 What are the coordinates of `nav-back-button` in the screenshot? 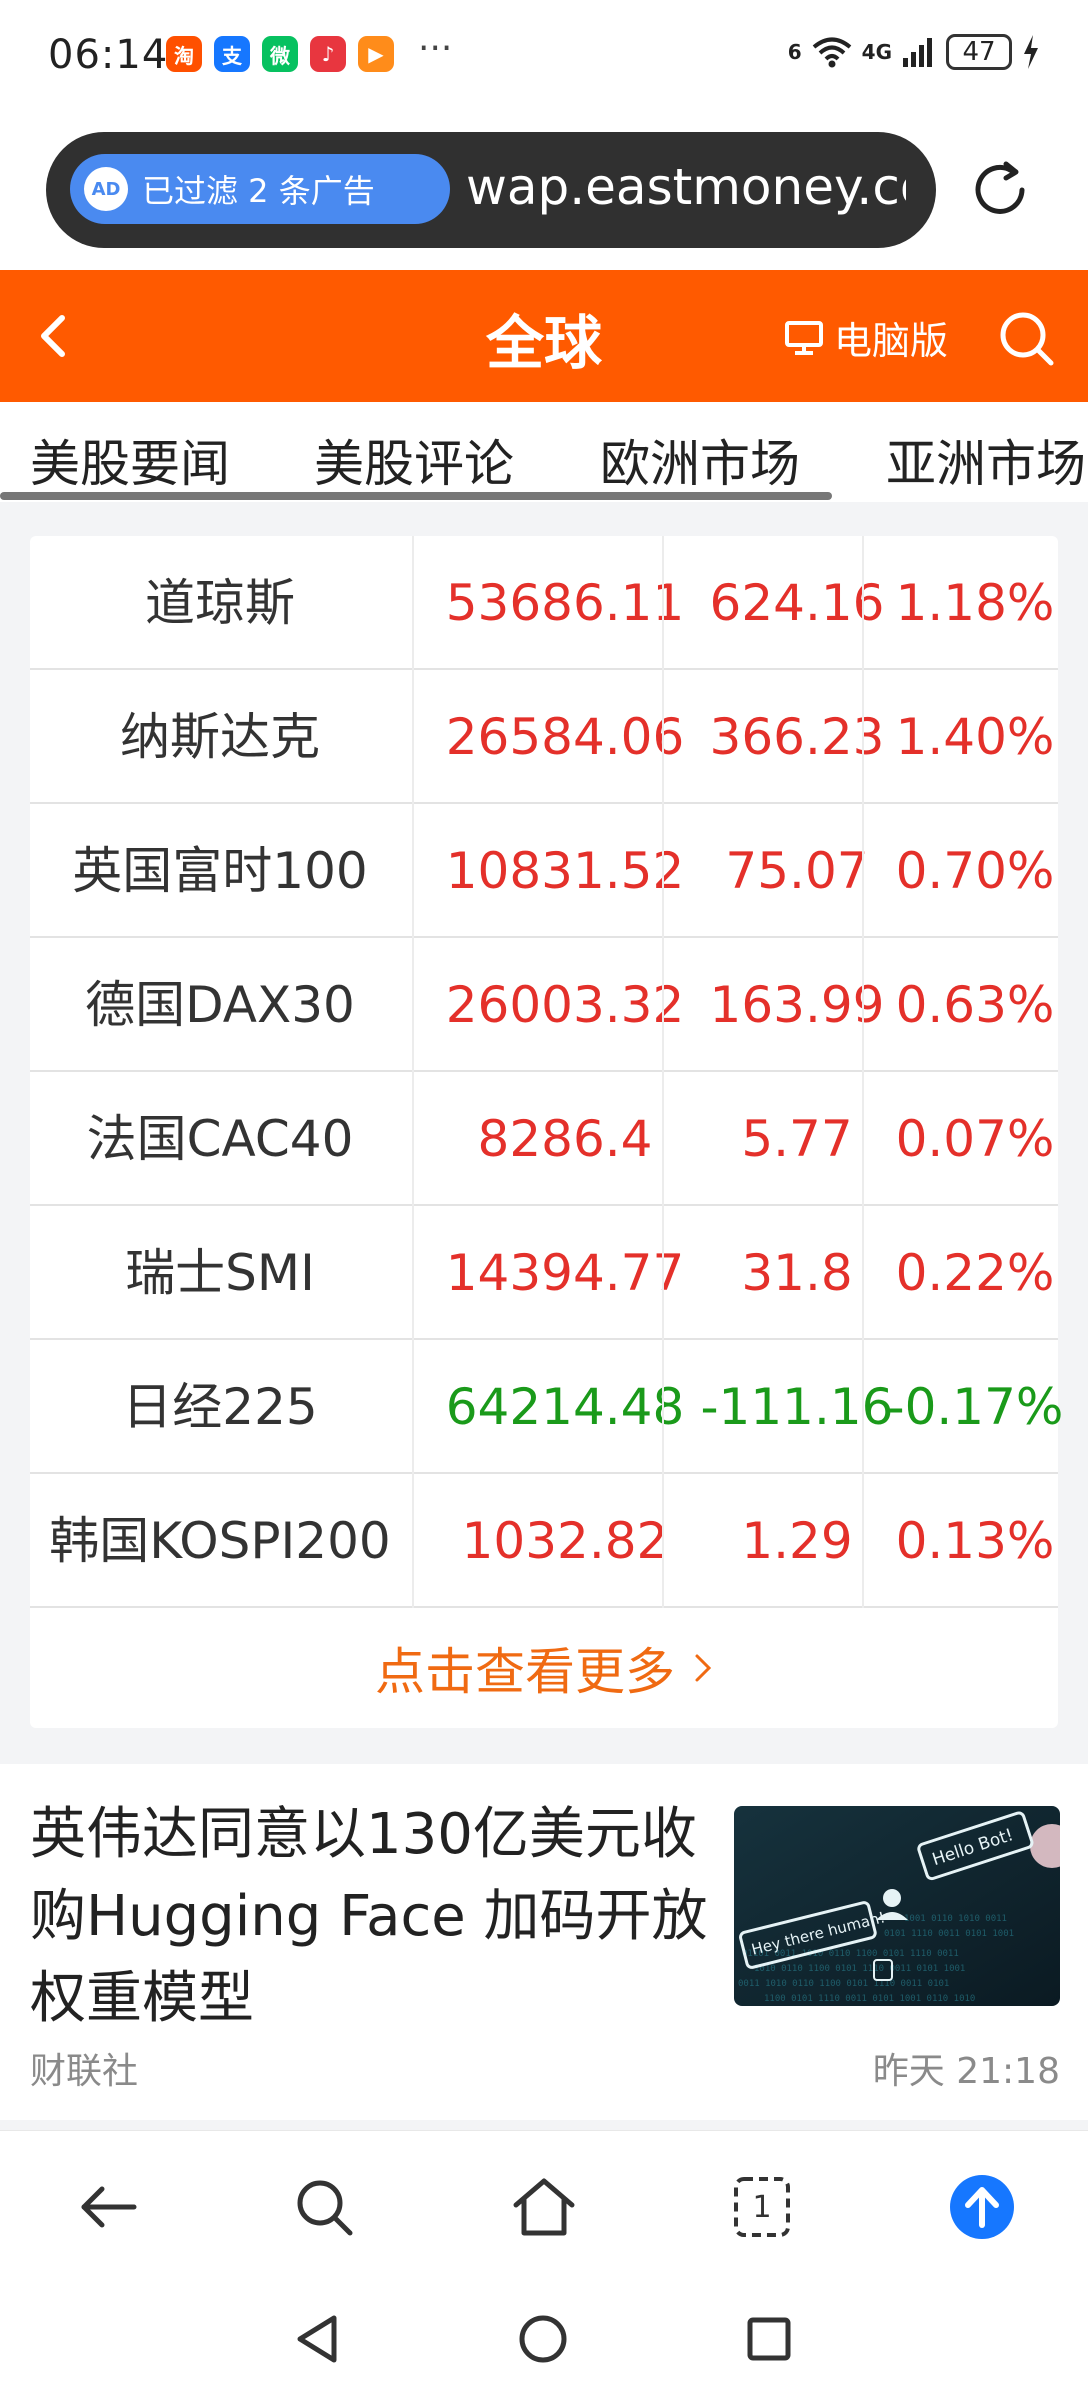 It's located at (317, 2339).